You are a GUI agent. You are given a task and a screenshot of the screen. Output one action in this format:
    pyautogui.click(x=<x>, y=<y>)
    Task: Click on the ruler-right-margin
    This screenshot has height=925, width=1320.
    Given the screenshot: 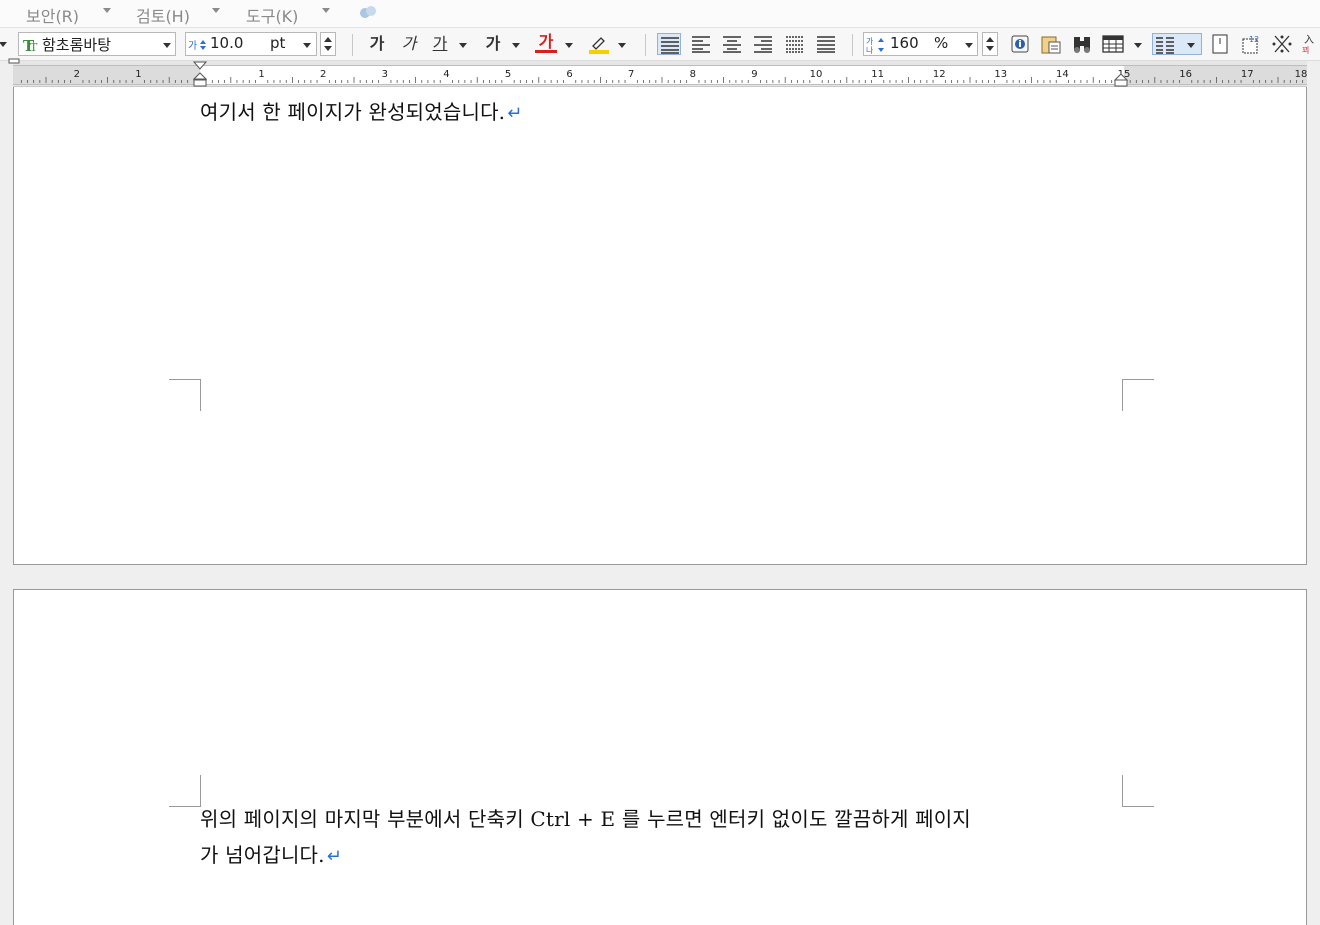 What is the action you would take?
    pyautogui.click(x=1215, y=75)
    